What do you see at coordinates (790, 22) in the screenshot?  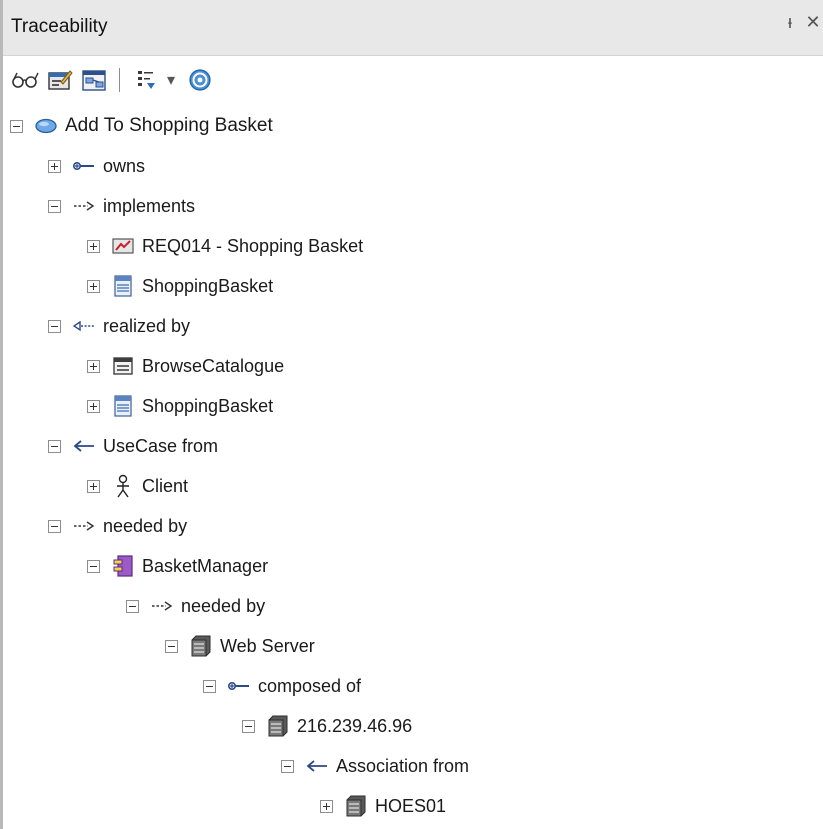 I see `pin-icon: ᵼ` at bounding box center [790, 22].